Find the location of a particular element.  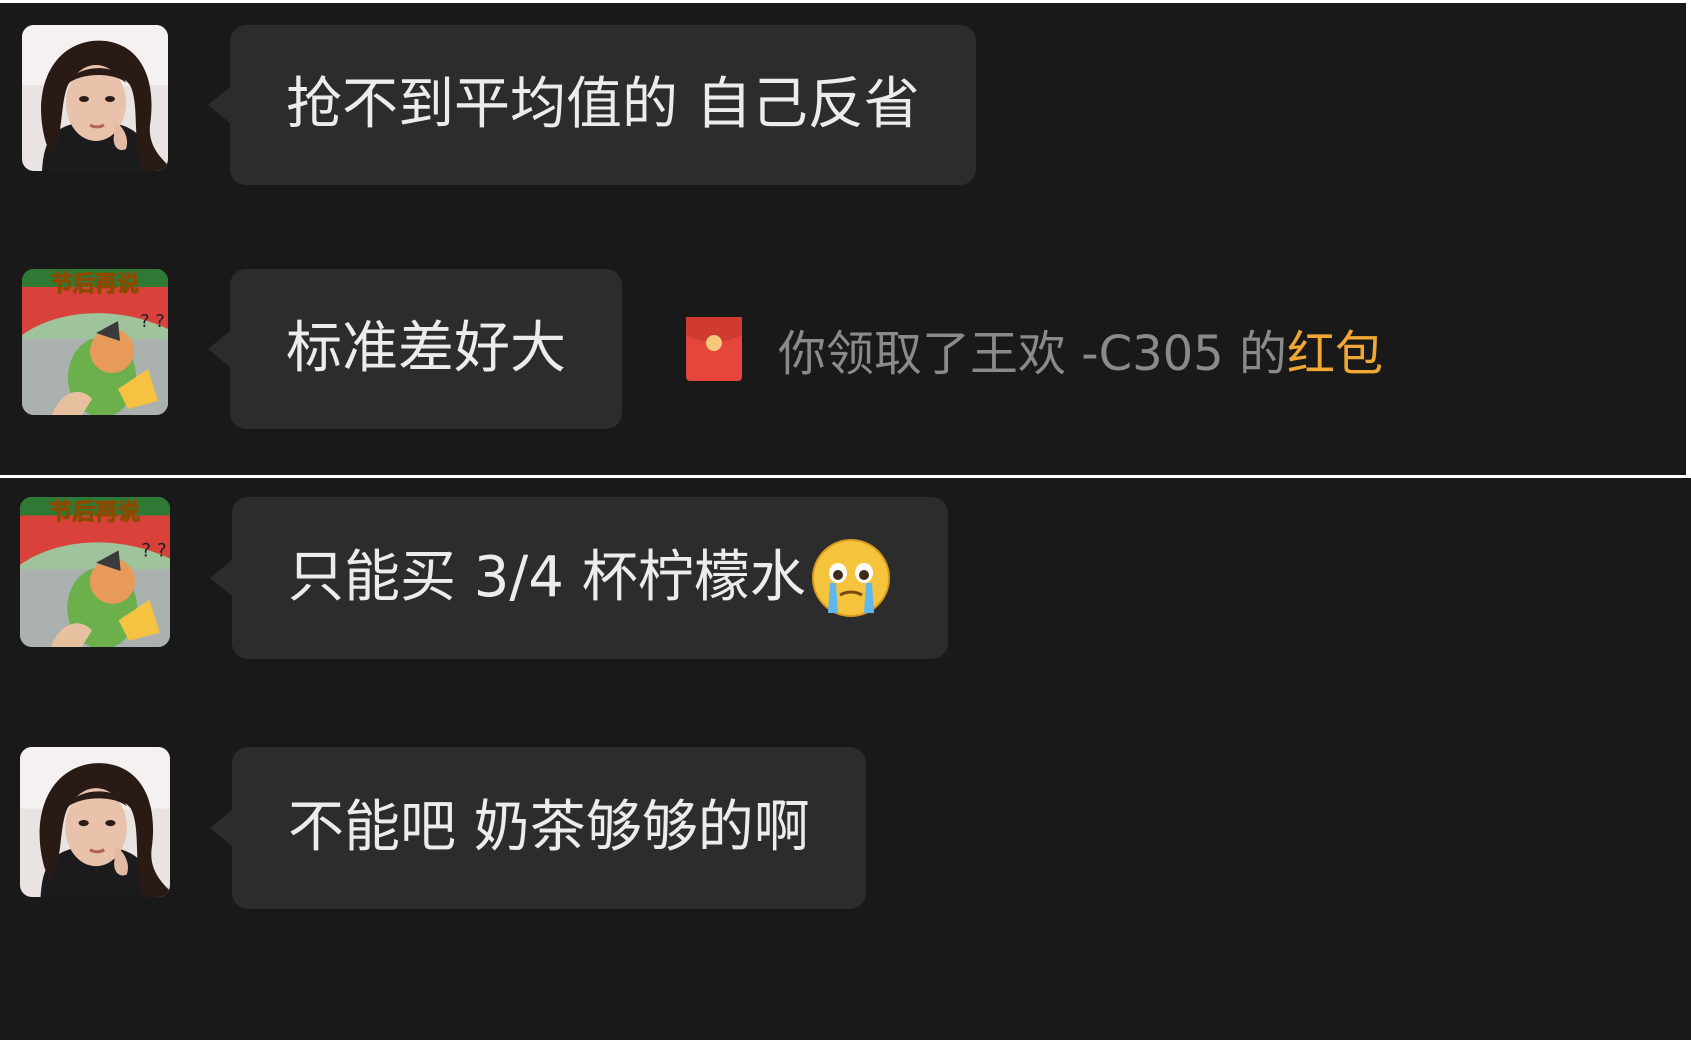

message-text: 标准差好大 is located at coordinates (426, 348).